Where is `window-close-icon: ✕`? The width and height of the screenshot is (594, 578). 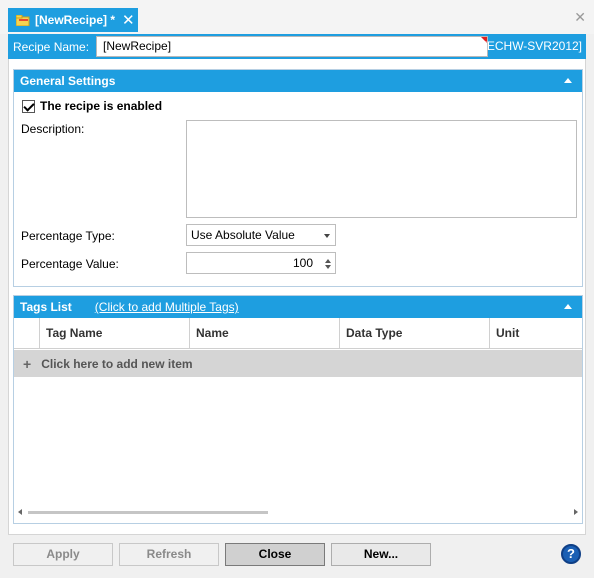 window-close-icon: ✕ is located at coordinates (580, 17).